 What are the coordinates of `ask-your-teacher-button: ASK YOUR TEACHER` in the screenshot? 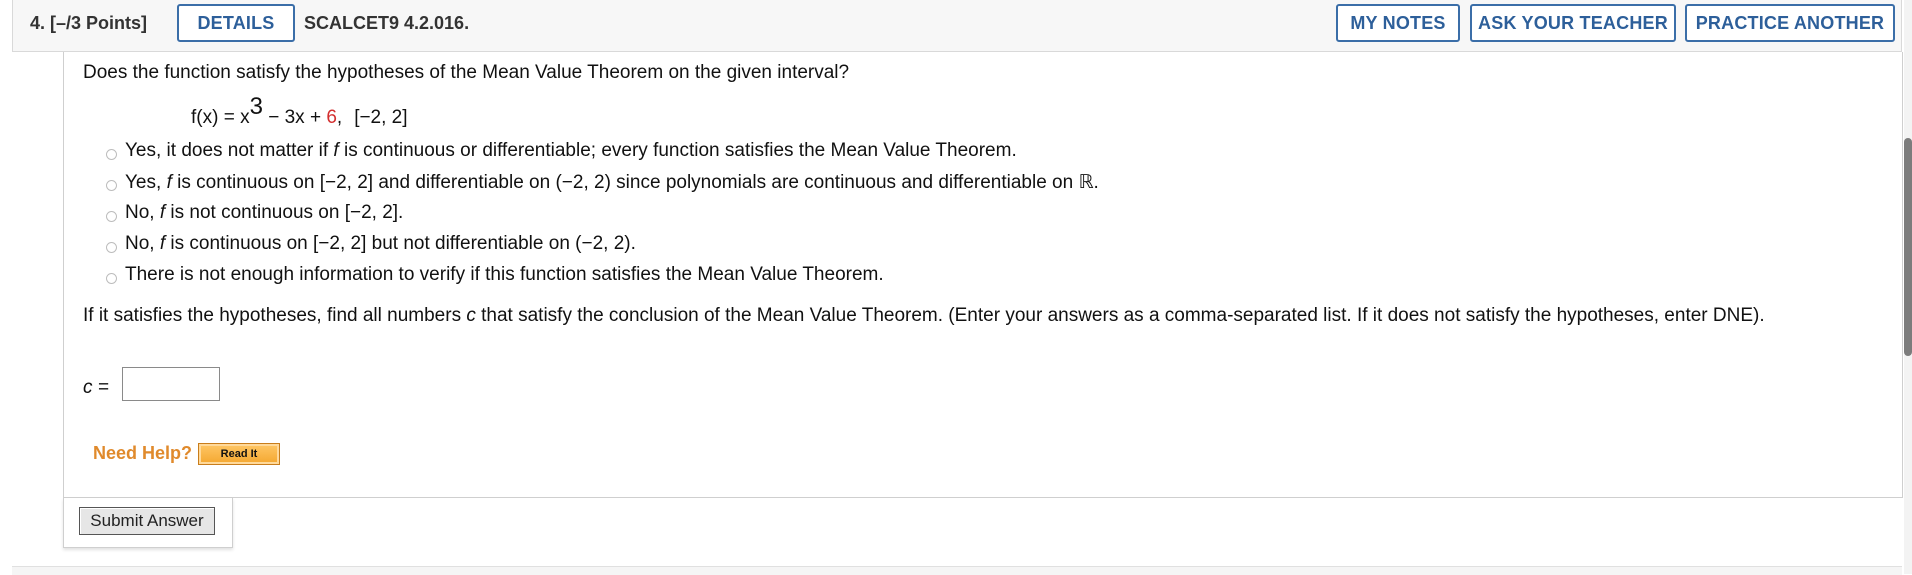 It's located at (1573, 23).